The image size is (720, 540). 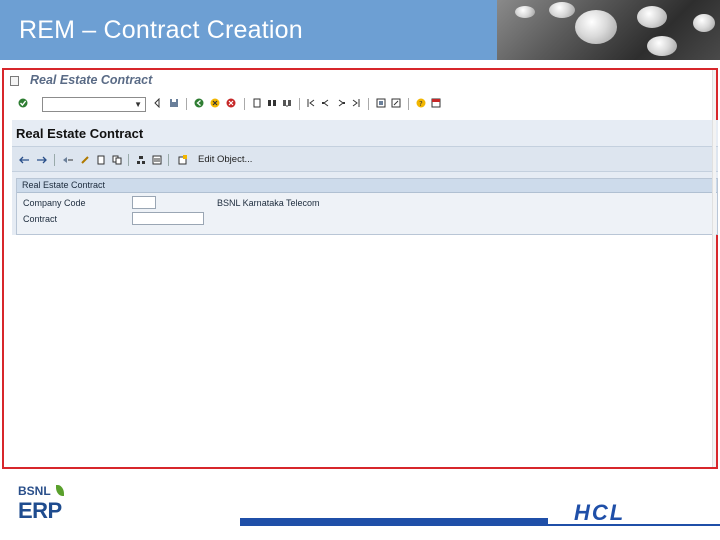 I want to click on list-icon, so click(x=157, y=160).